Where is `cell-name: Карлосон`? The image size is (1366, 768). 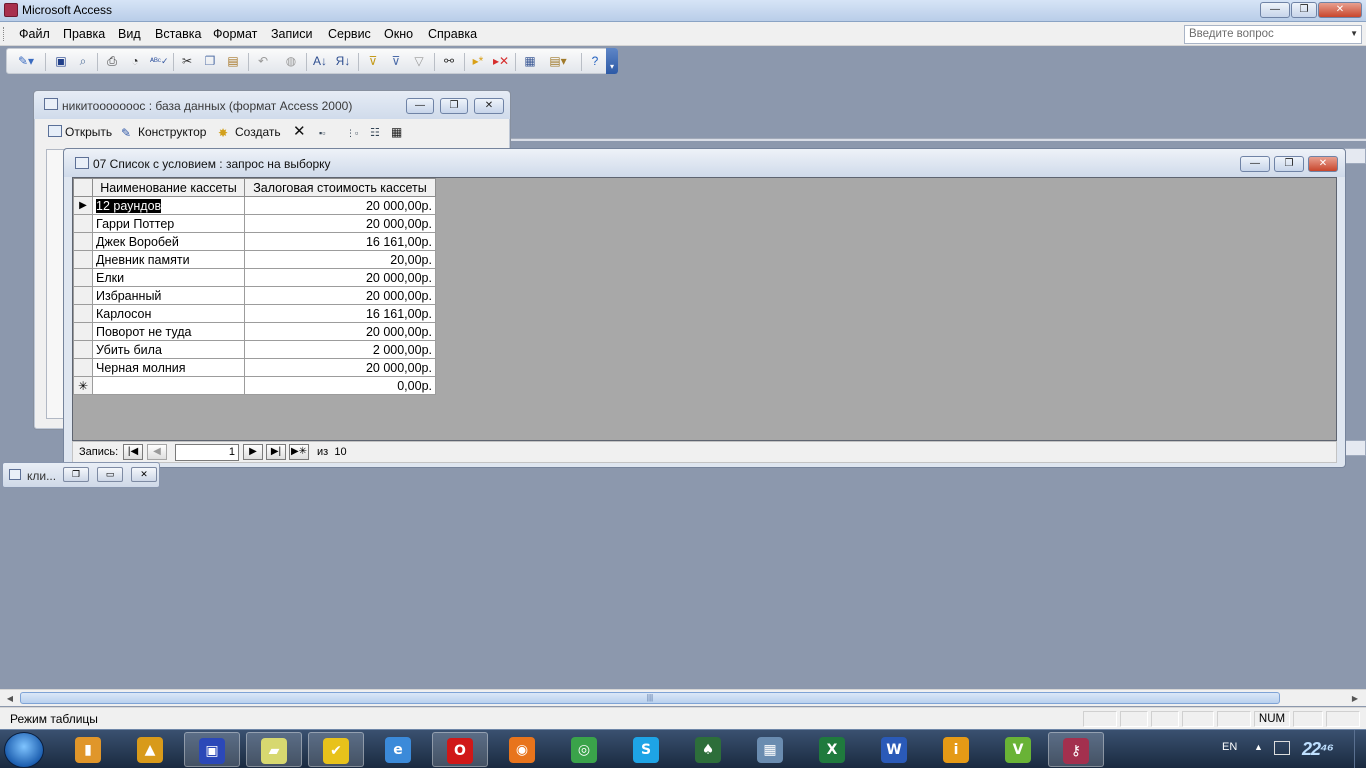
cell-name: Карлосон is located at coordinates (168, 313).